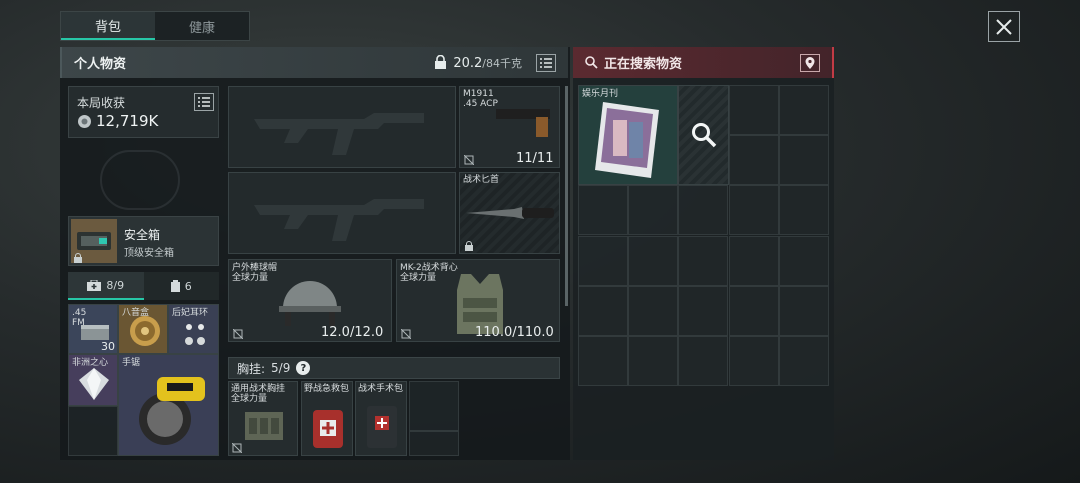  I want to click on item-label: 野战急救包, so click(327, 389).